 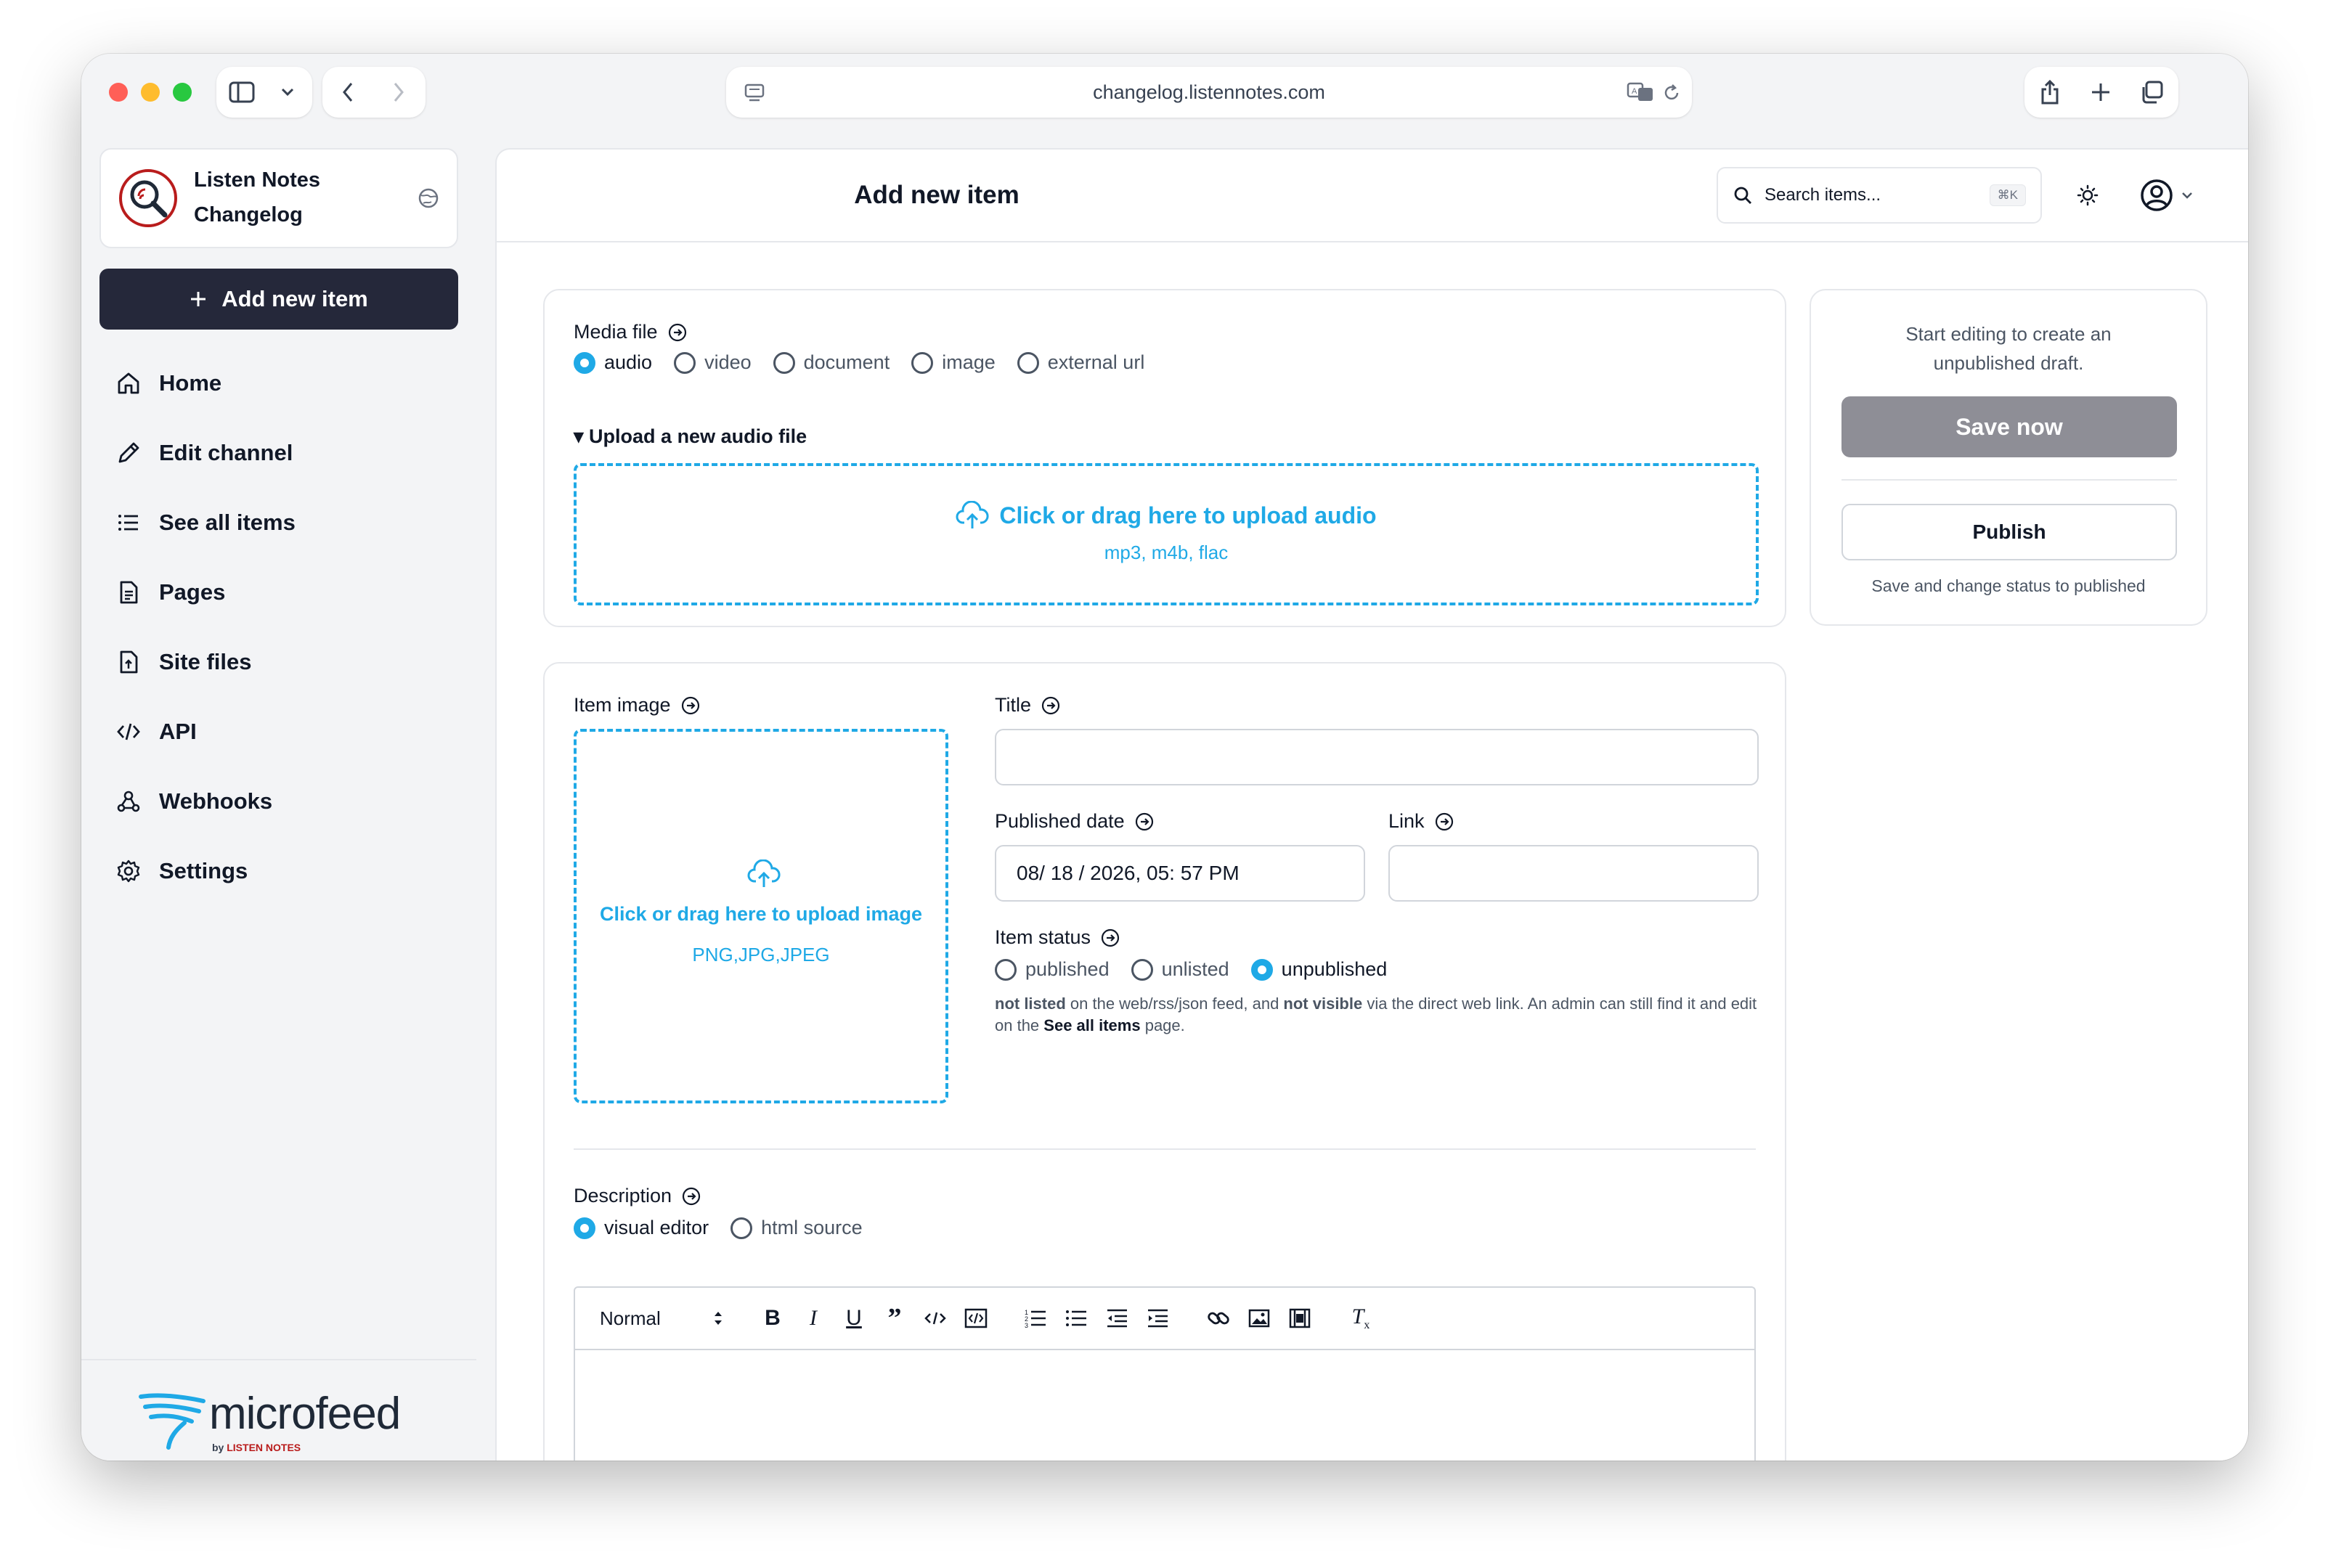 What do you see at coordinates (1067, 969) in the screenshot?
I see `radio-label: published` at bounding box center [1067, 969].